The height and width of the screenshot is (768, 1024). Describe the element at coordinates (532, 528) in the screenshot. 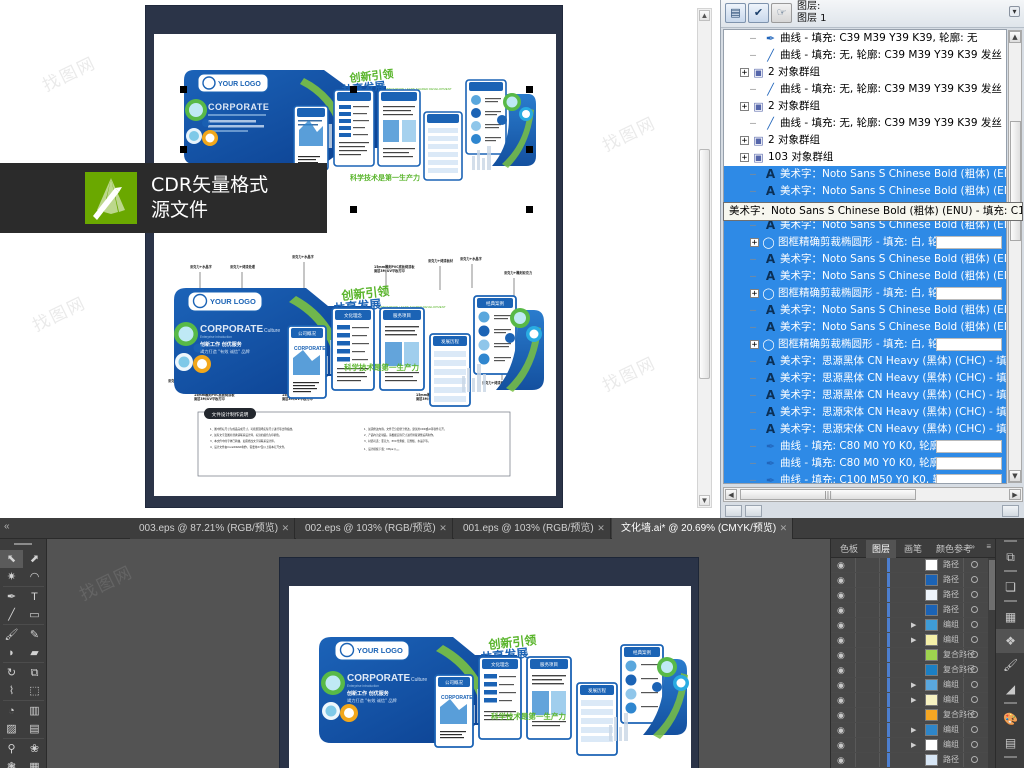

I see `document-tab: 001.eps @ 103% (RGB/预览) ✕` at that location.